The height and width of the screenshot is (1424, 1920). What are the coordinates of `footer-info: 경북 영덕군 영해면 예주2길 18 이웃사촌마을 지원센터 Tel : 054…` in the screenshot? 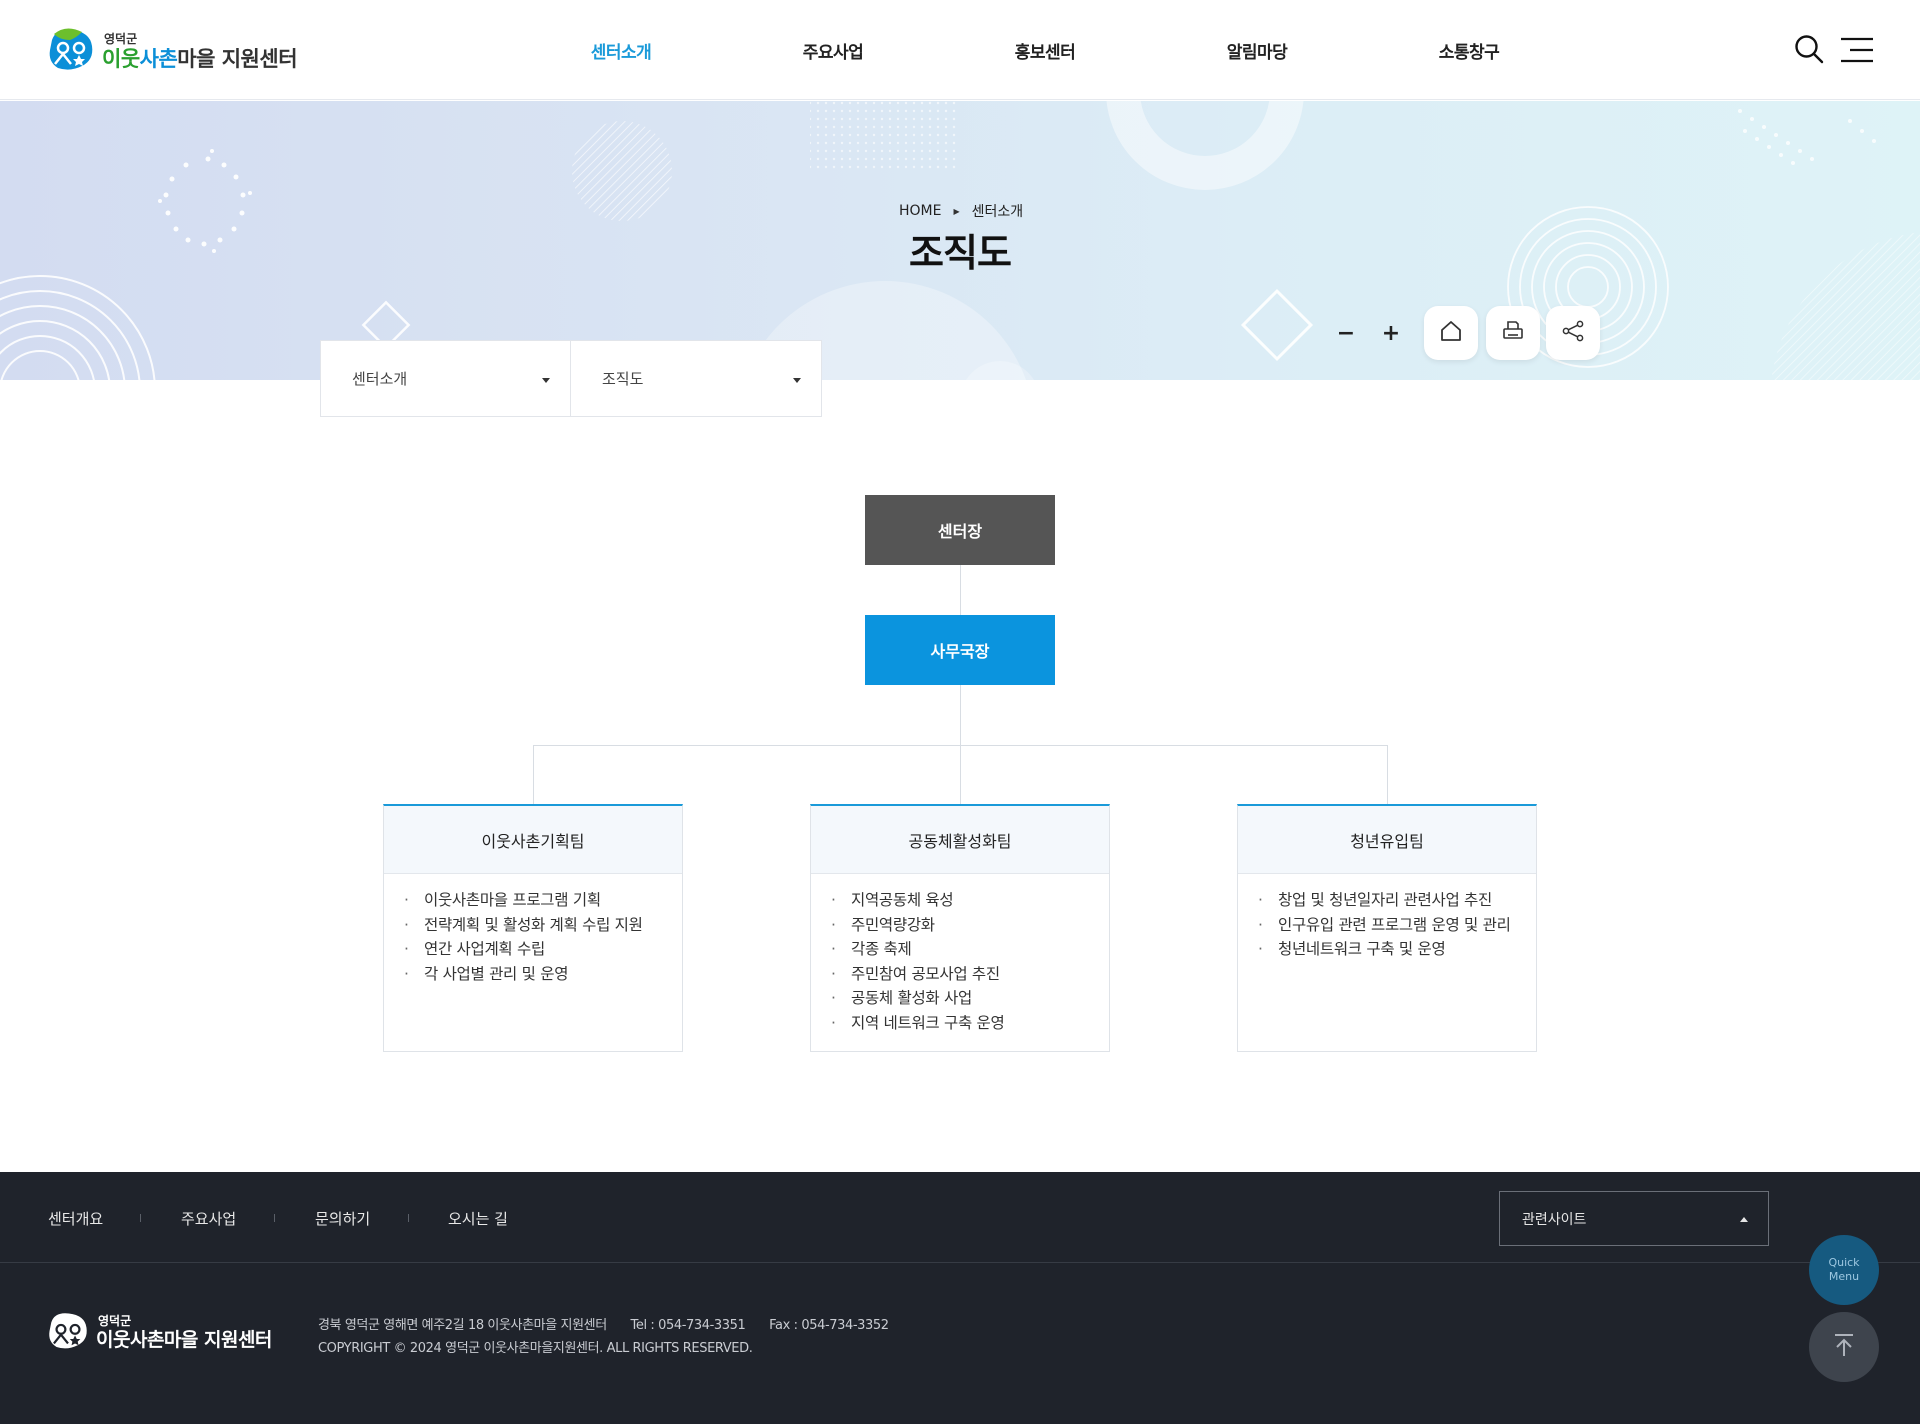 It's located at (613, 1337).